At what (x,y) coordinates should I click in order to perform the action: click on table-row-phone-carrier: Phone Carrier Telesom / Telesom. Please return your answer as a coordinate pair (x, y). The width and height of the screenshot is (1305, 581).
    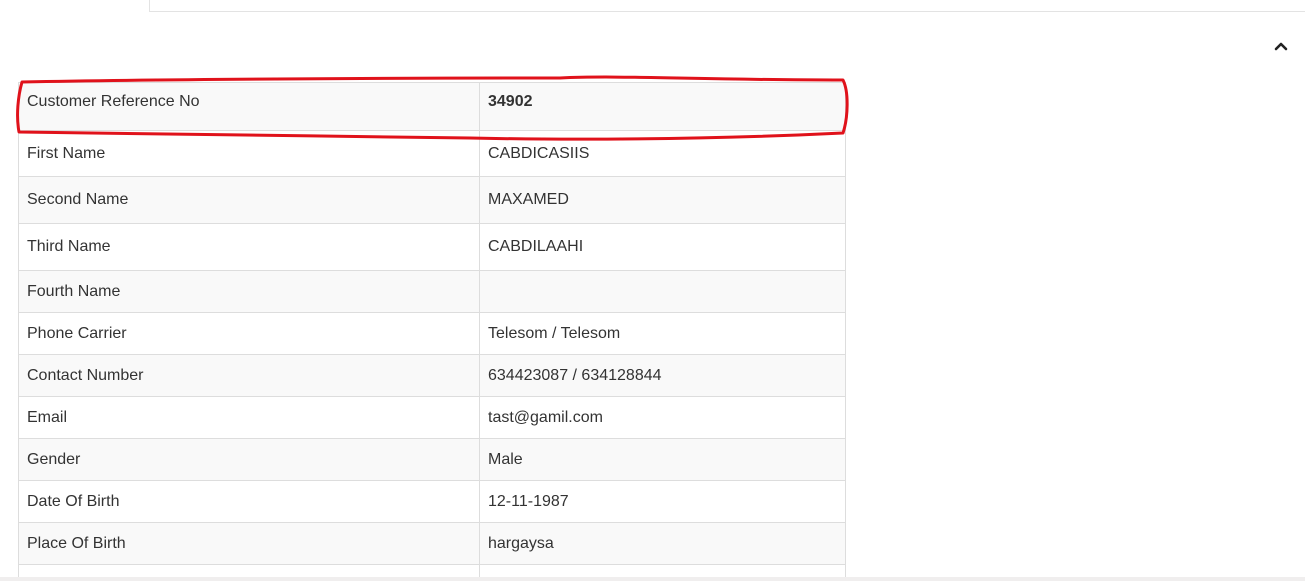
    Looking at the image, I should click on (432, 333).